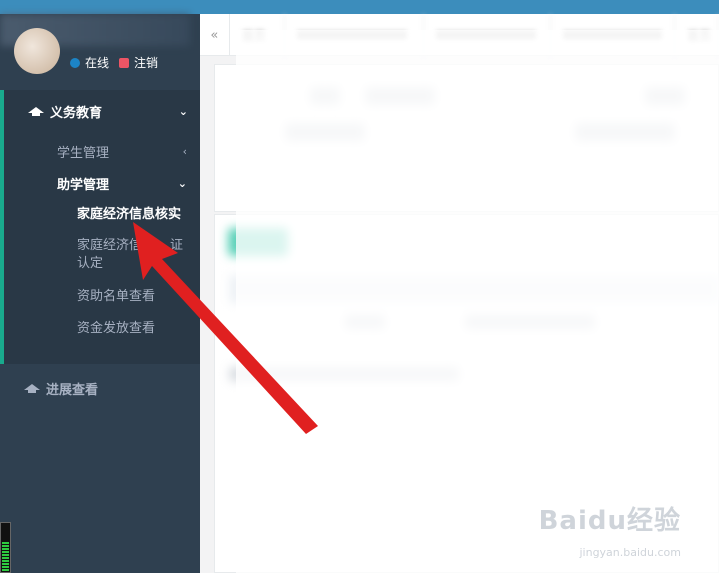 Image resolution: width=719 pixels, height=573 pixels. I want to click on nav-family-economy-identify: 家庭经济信 证 认定, so click(134, 255).